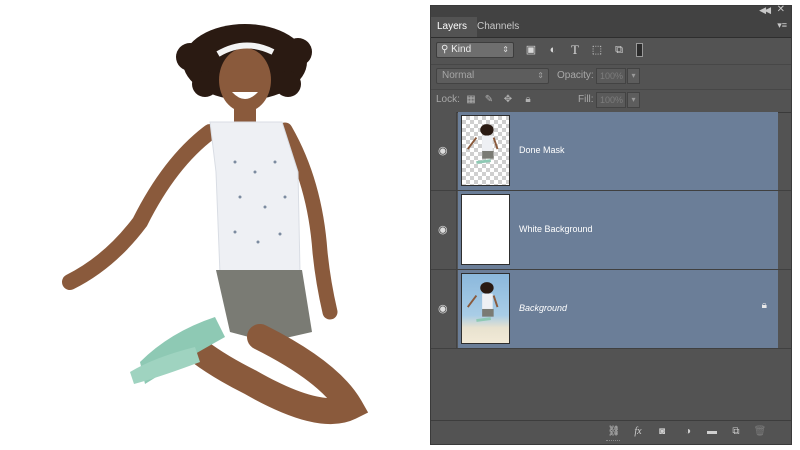 The height and width of the screenshot is (450, 800). I want to click on left-arm, so click(140, 207).